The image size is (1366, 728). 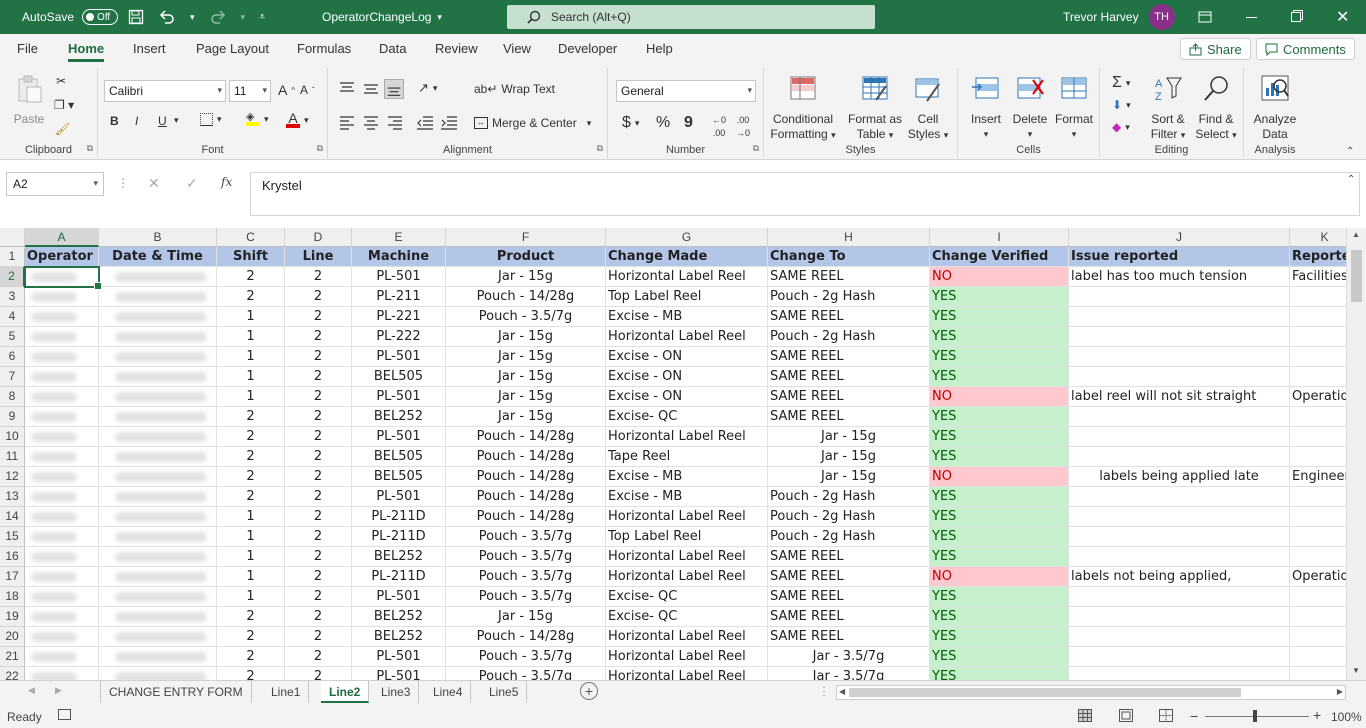 What do you see at coordinates (687, 297) in the screenshot?
I see `table-cell: Top Label Reel` at bounding box center [687, 297].